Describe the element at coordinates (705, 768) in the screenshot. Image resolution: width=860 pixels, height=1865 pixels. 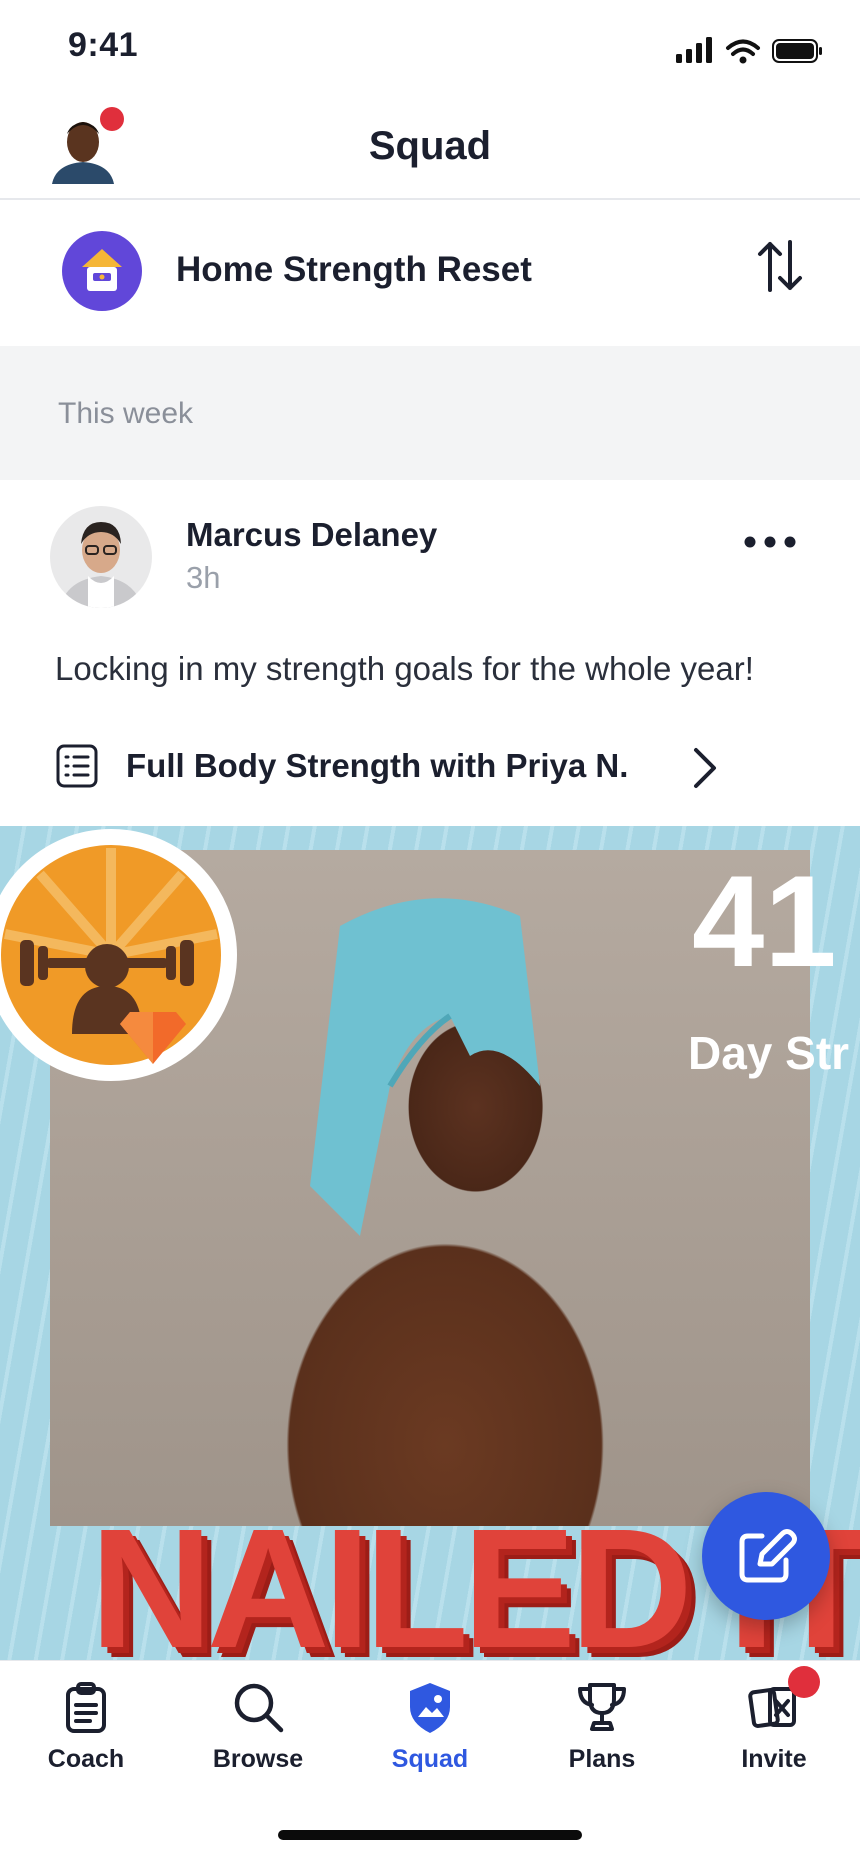
I see `chevron-right-icon` at that location.